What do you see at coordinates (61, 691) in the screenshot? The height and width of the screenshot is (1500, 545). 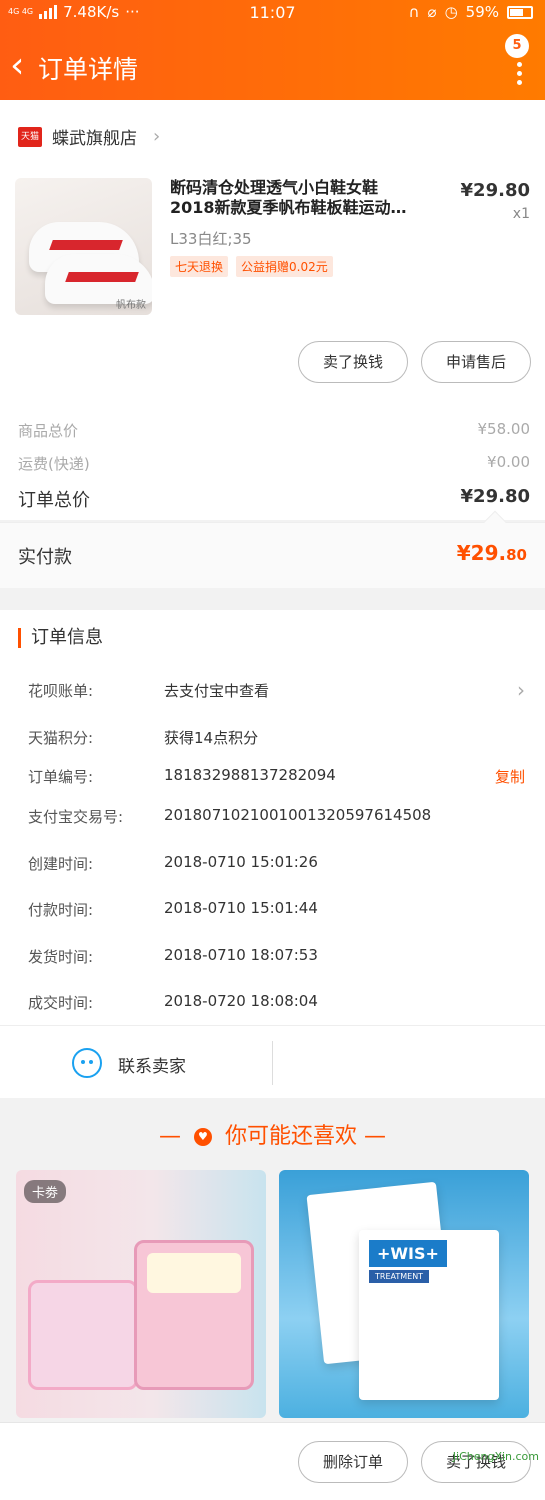 I see `info-label: 花呗账单:` at bounding box center [61, 691].